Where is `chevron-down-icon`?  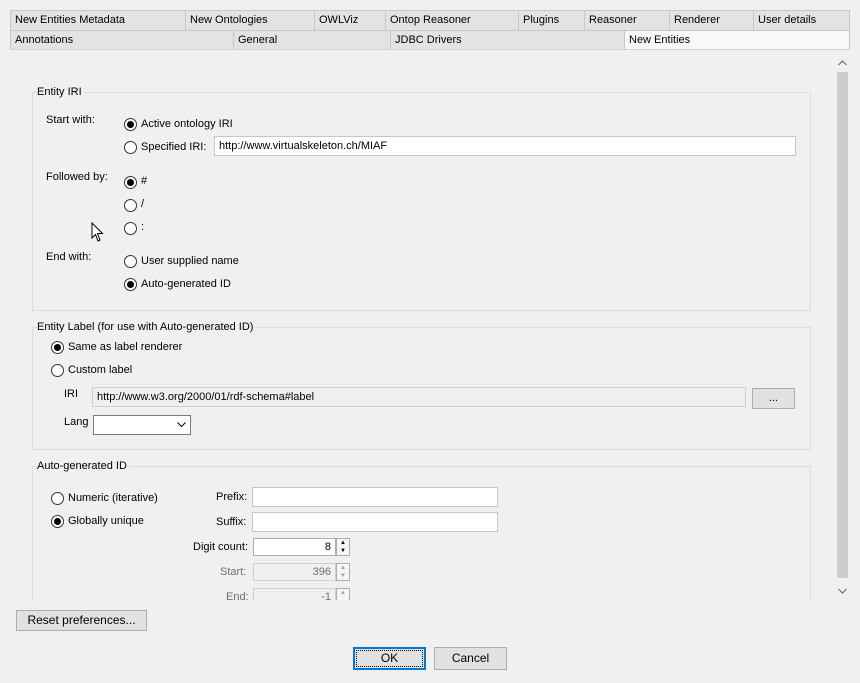
chevron-down-icon is located at coordinates (181, 425).